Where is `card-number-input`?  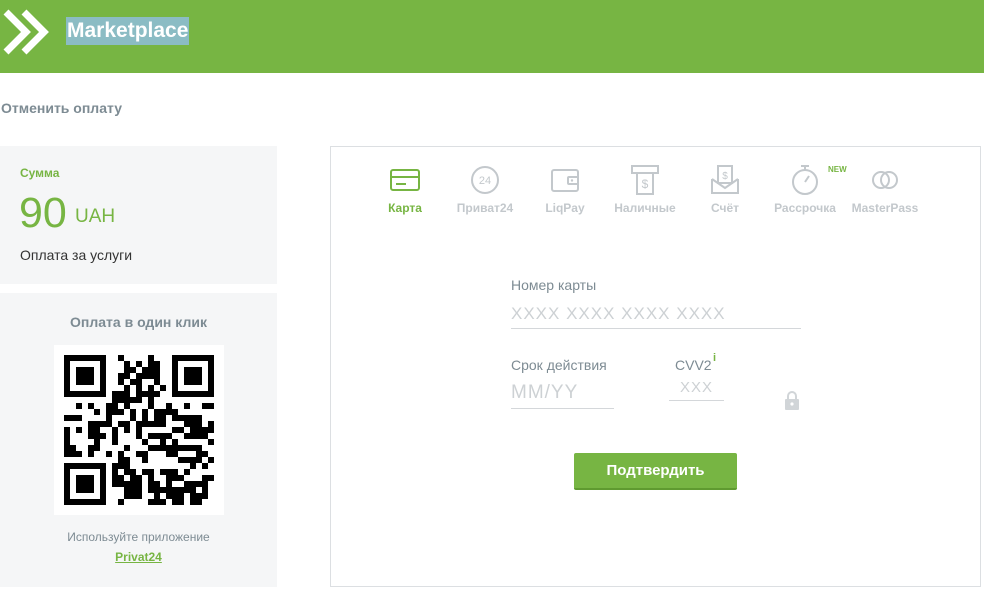 card-number-input is located at coordinates (656, 314).